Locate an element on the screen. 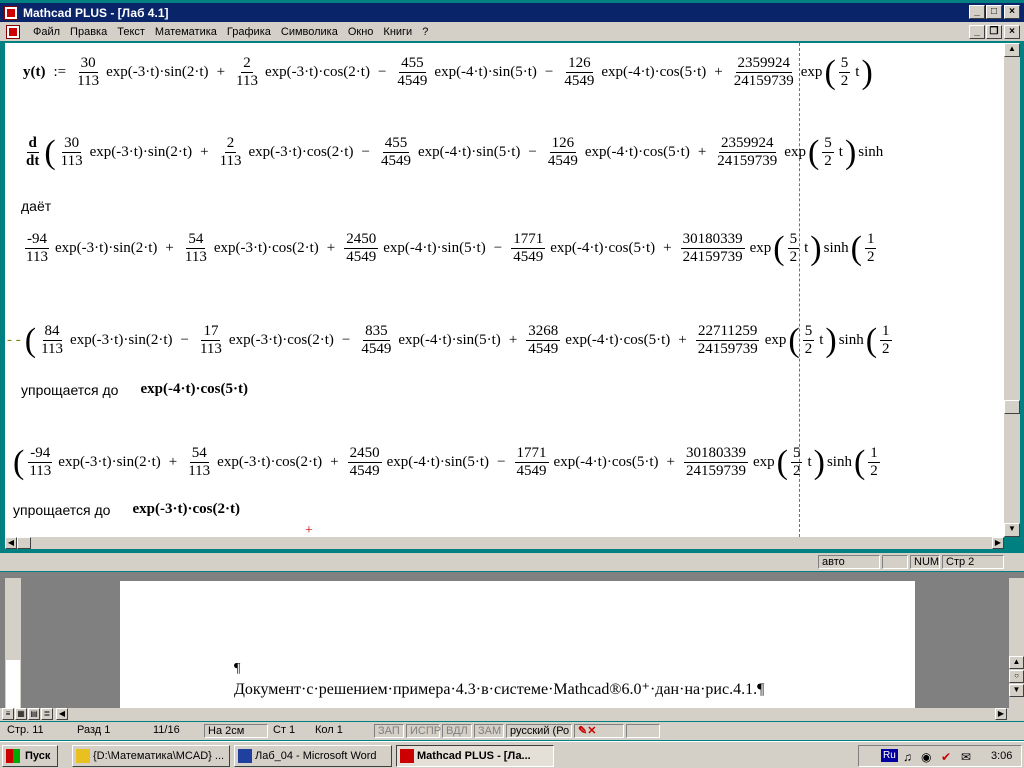  status-position: На 2см is located at coordinates (236, 731).